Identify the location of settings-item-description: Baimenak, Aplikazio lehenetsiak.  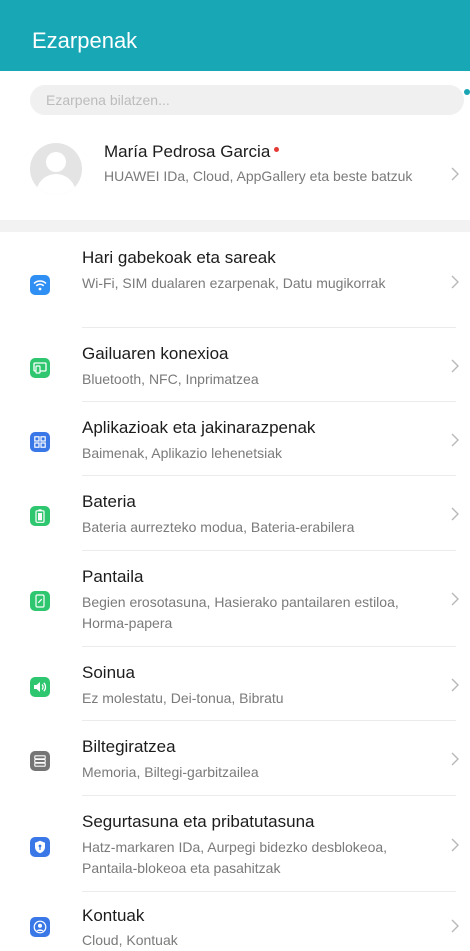
(182, 453).